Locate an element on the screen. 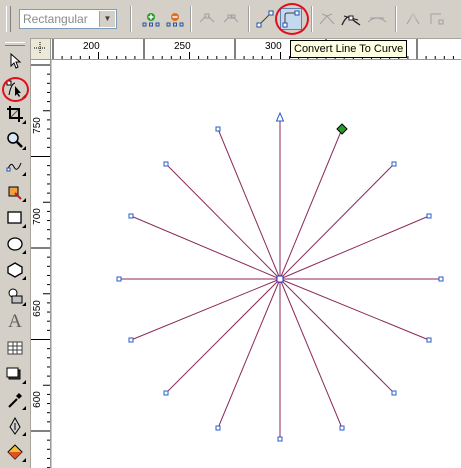  break-curve-button is located at coordinates (231, 19).